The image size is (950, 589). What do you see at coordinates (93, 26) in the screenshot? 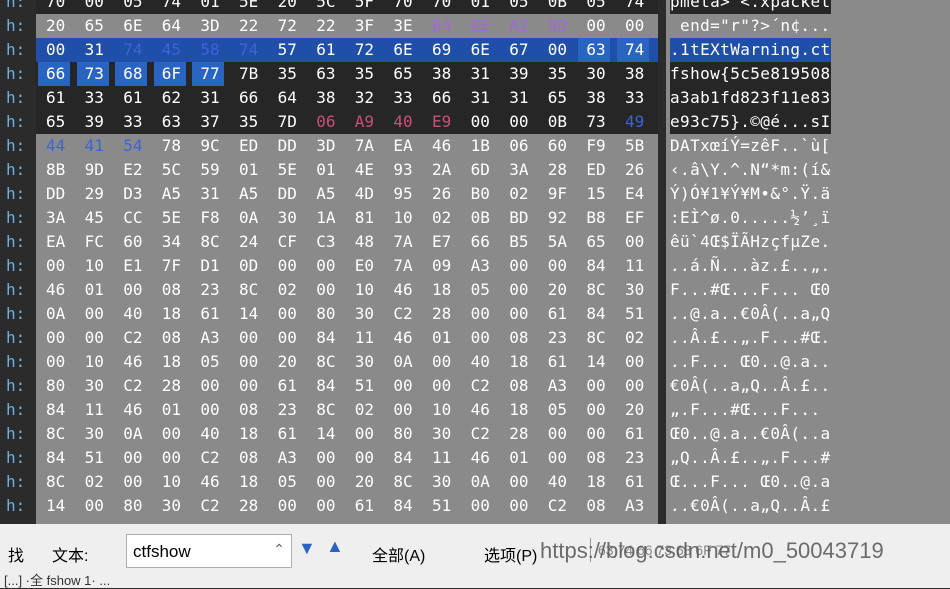
I see `hex-byte: 65` at bounding box center [93, 26].